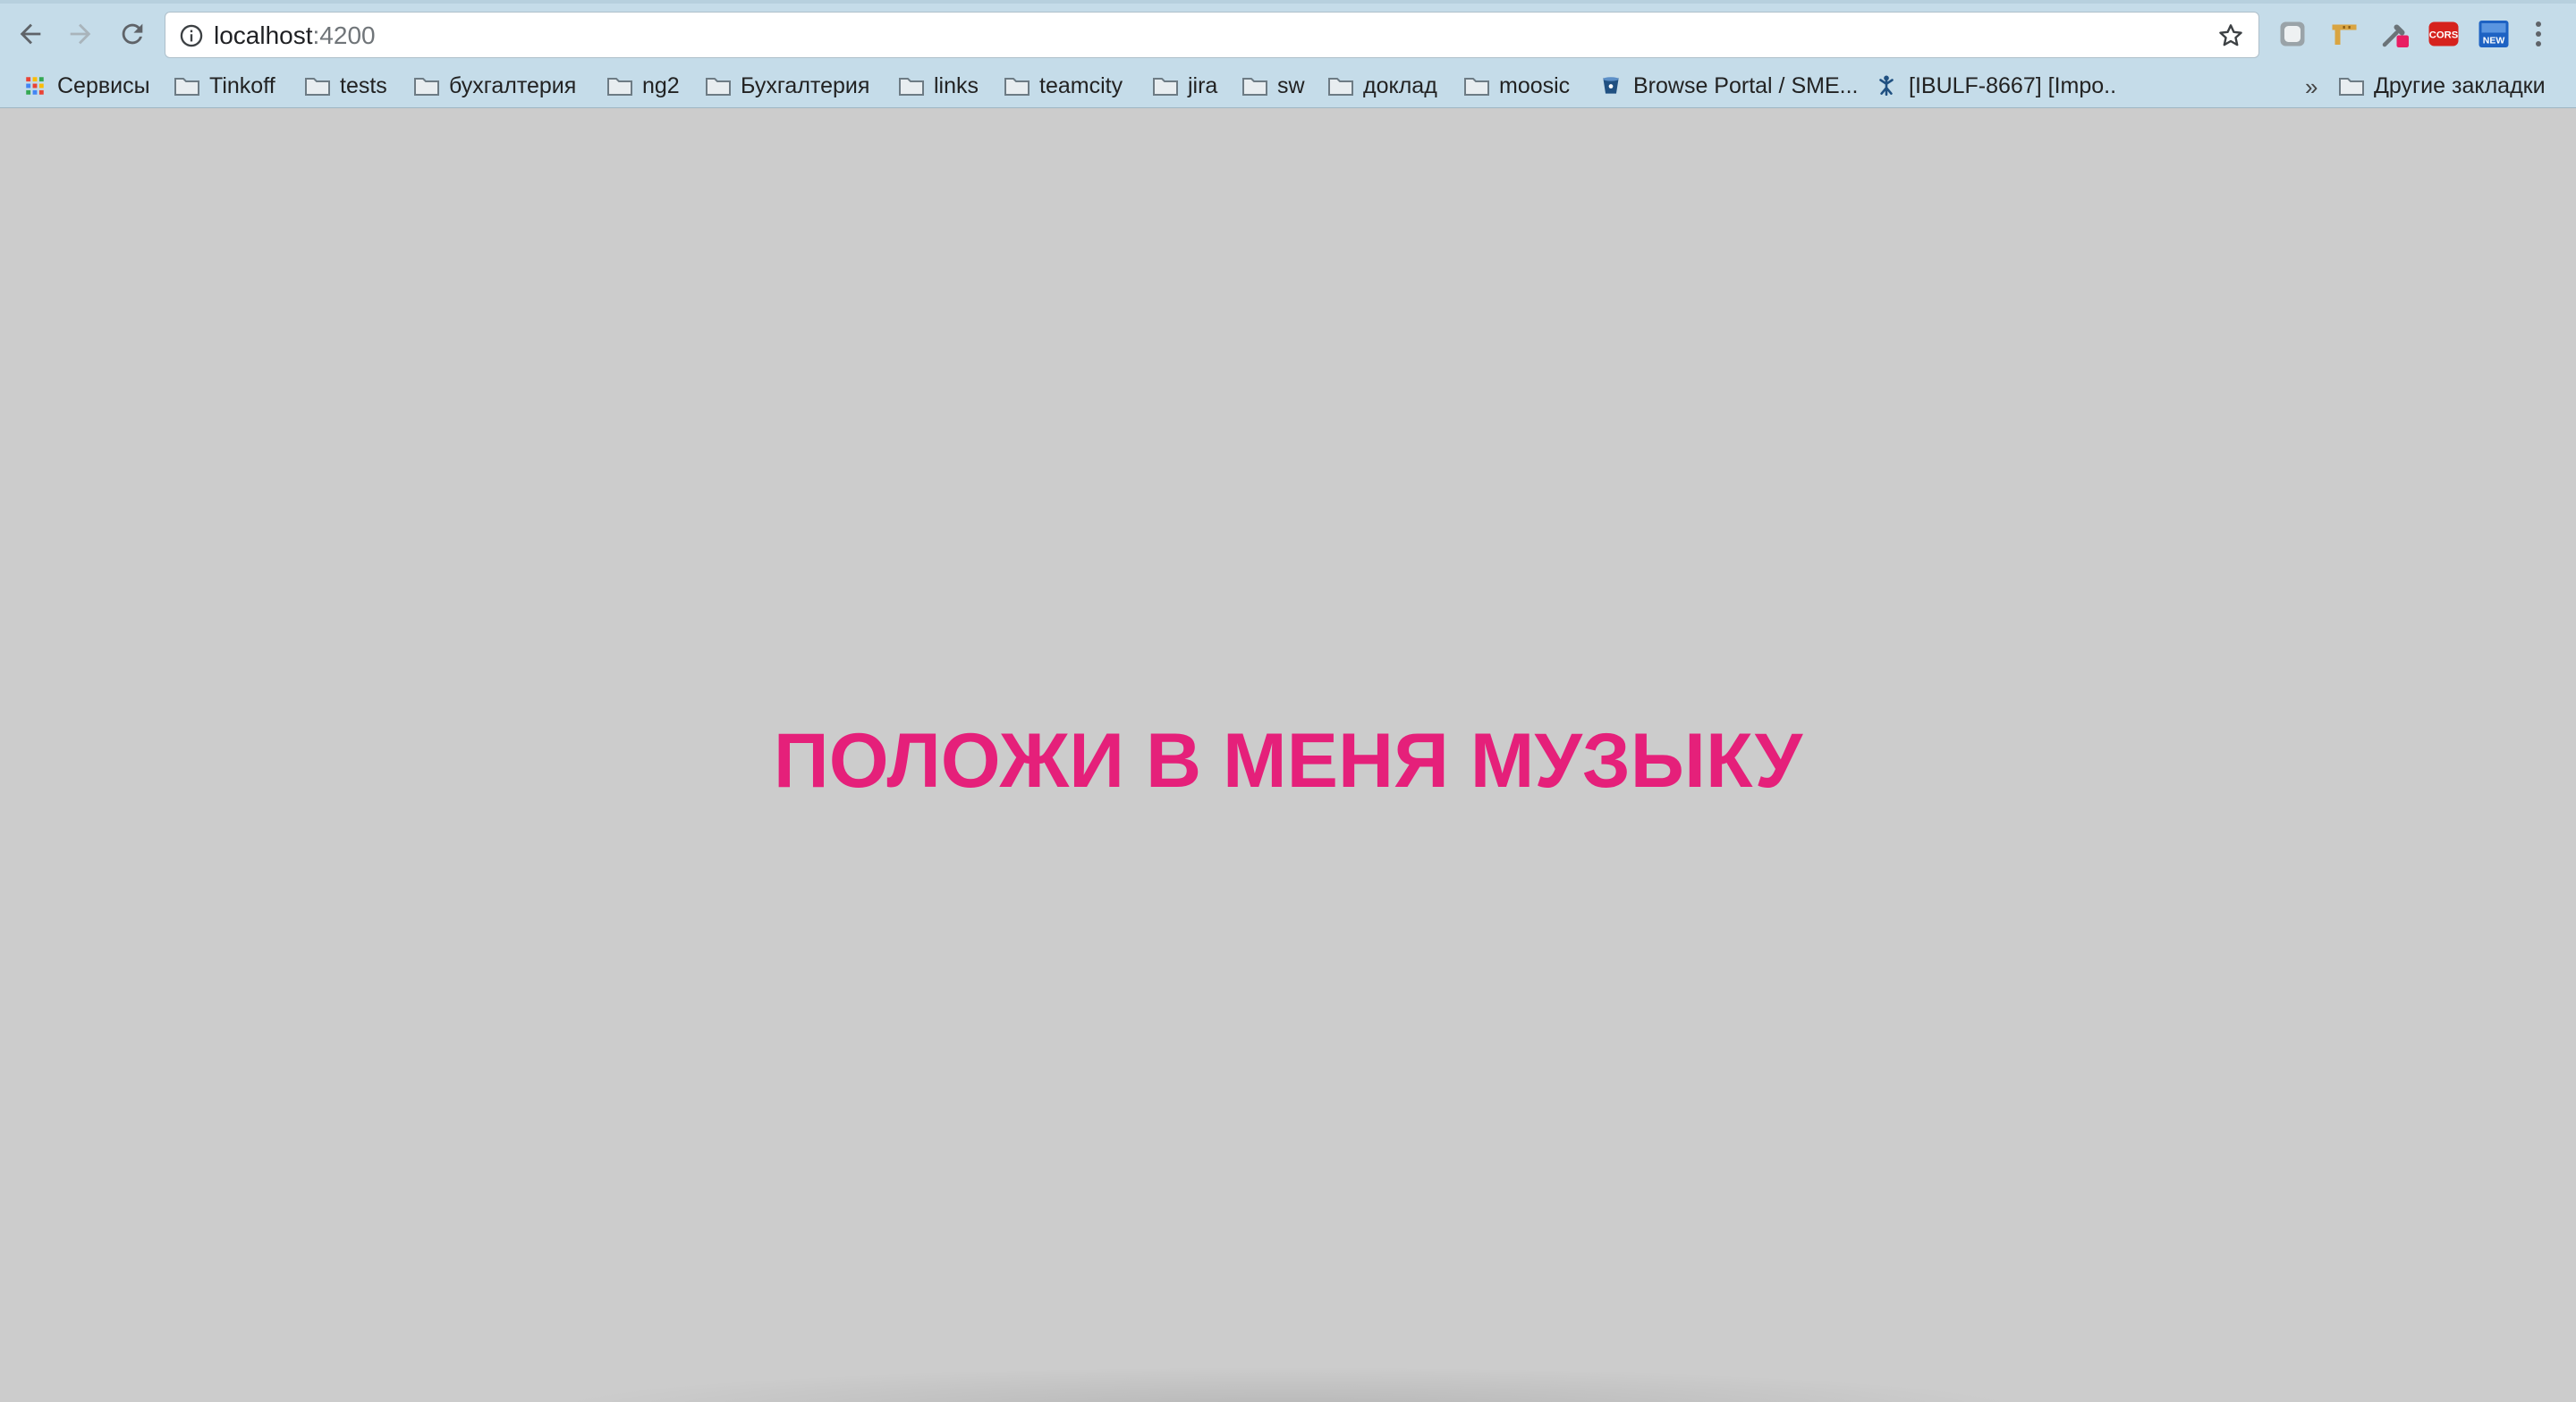 The width and height of the screenshot is (2576, 1402). Describe the element at coordinates (2311, 87) in the screenshot. I see `bookmarks-overflow-chevron: »` at that location.